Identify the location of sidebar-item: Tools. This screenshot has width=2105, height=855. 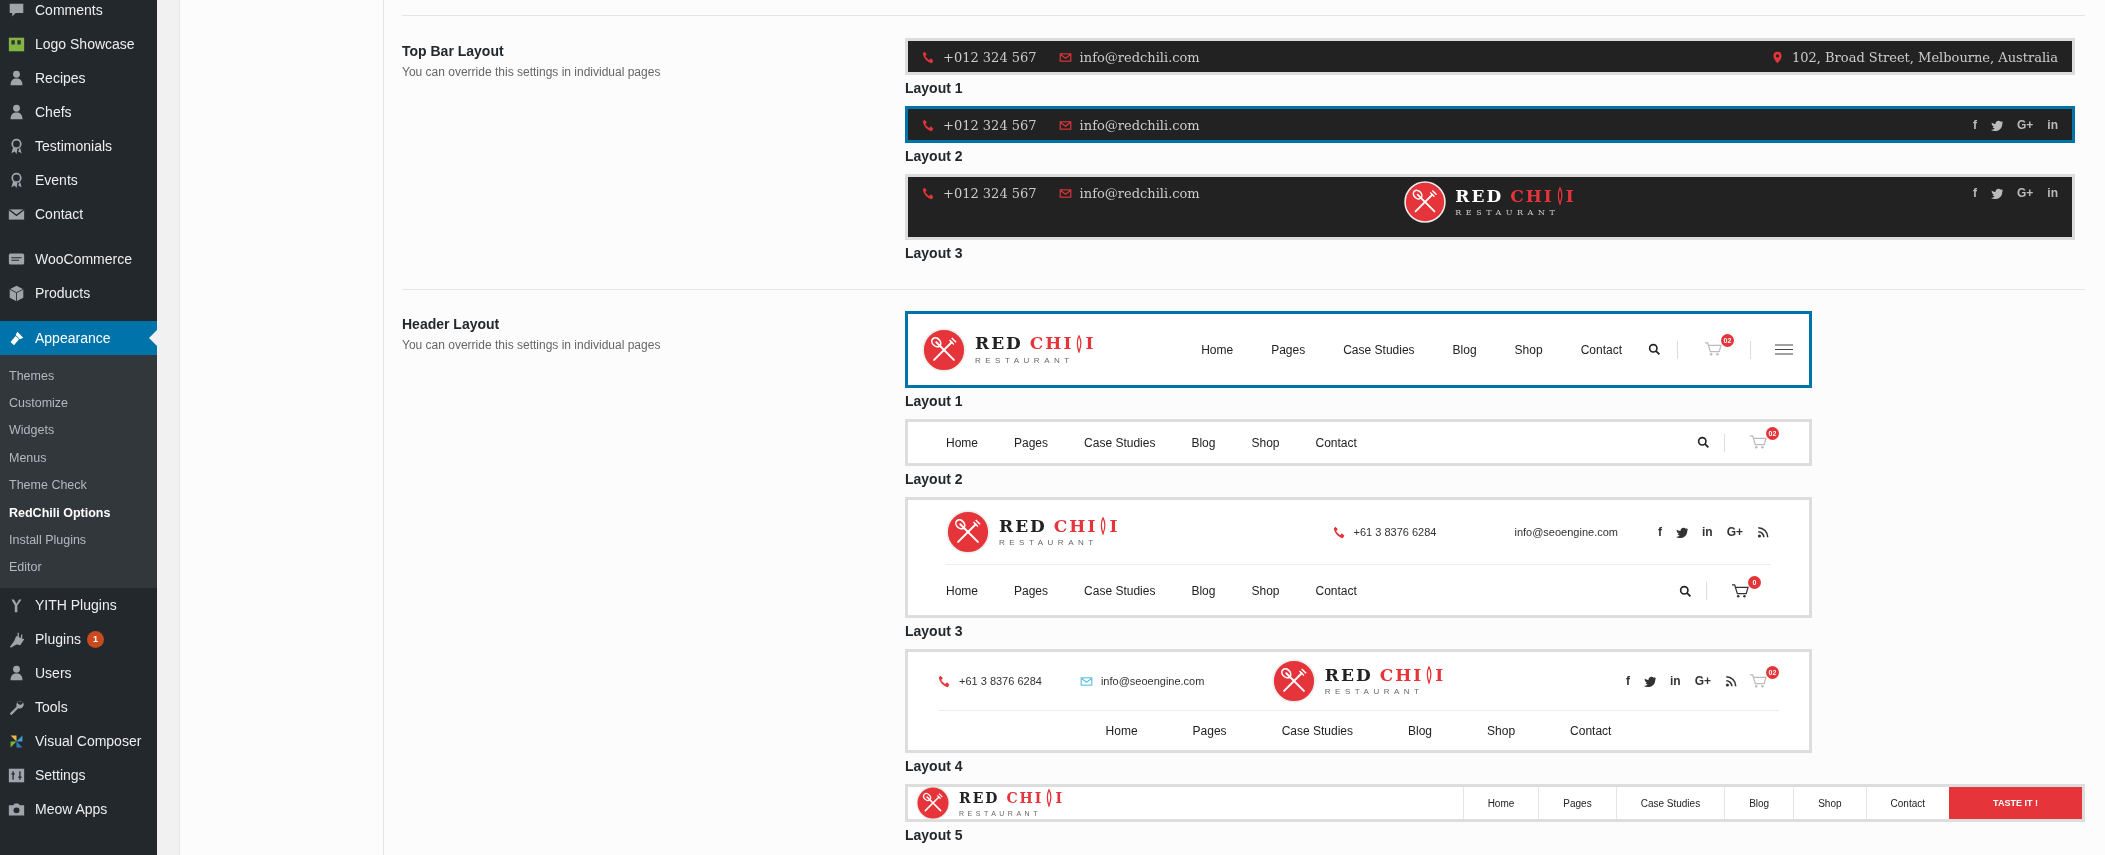
(78, 707).